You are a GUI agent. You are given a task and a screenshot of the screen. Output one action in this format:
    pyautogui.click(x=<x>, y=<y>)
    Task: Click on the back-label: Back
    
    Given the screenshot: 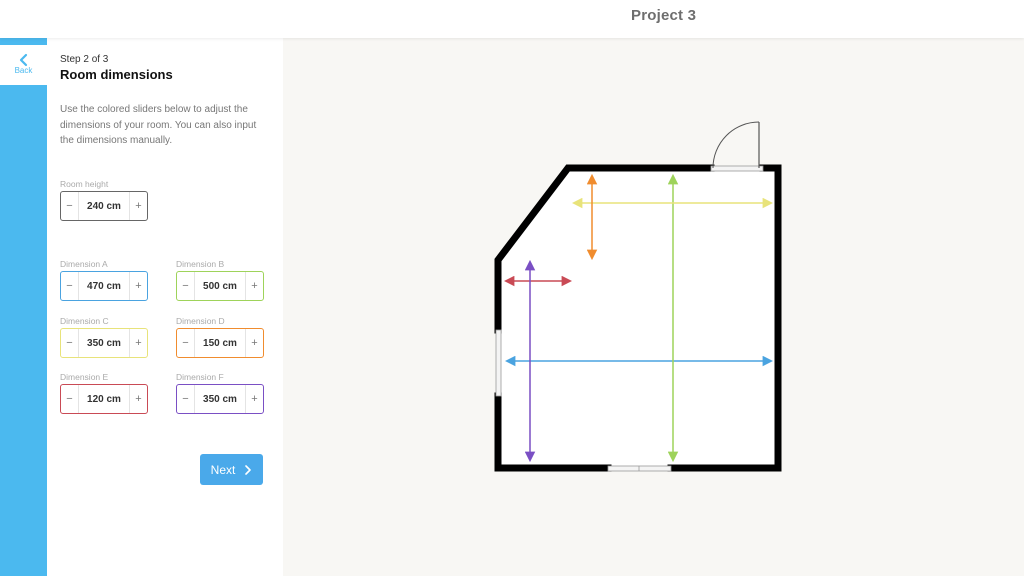 What is the action you would take?
    pyautogui.click(x=23, y=70)
    